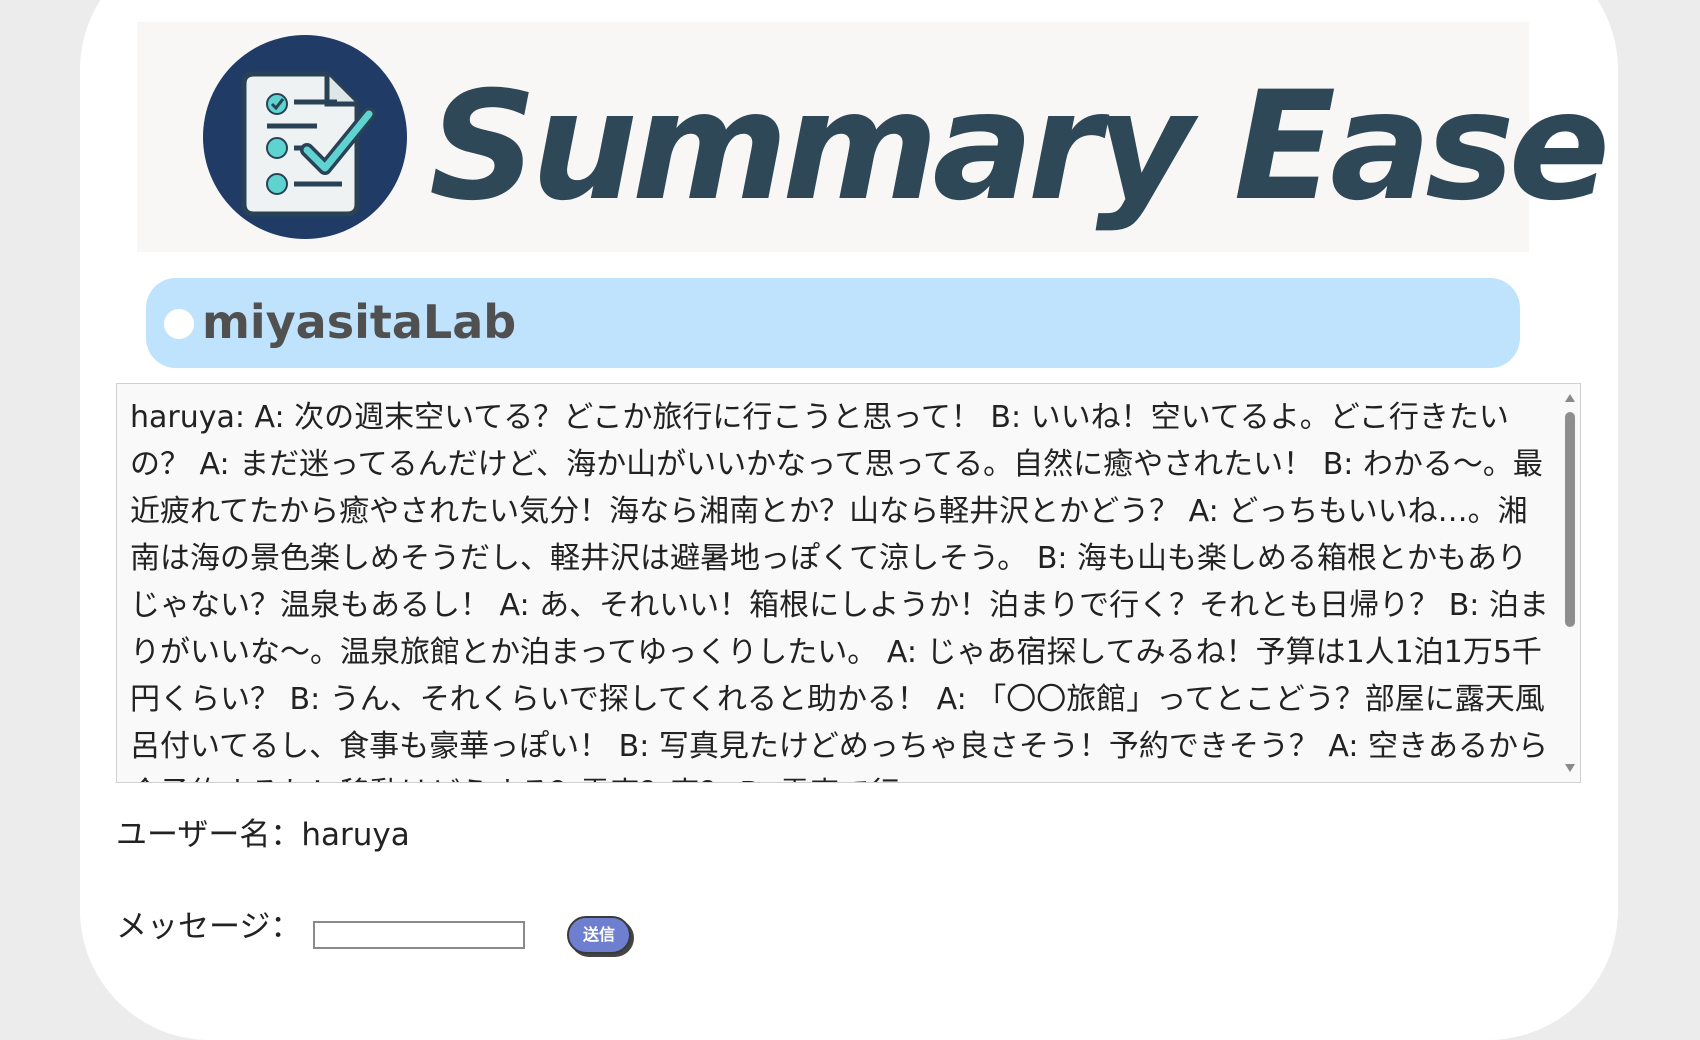 This screenshot has width=1700, height=1040. Describe the element at coordinates (1570, 768) in the screenshot. I see `scroll-down-arrow-icon` at that location.